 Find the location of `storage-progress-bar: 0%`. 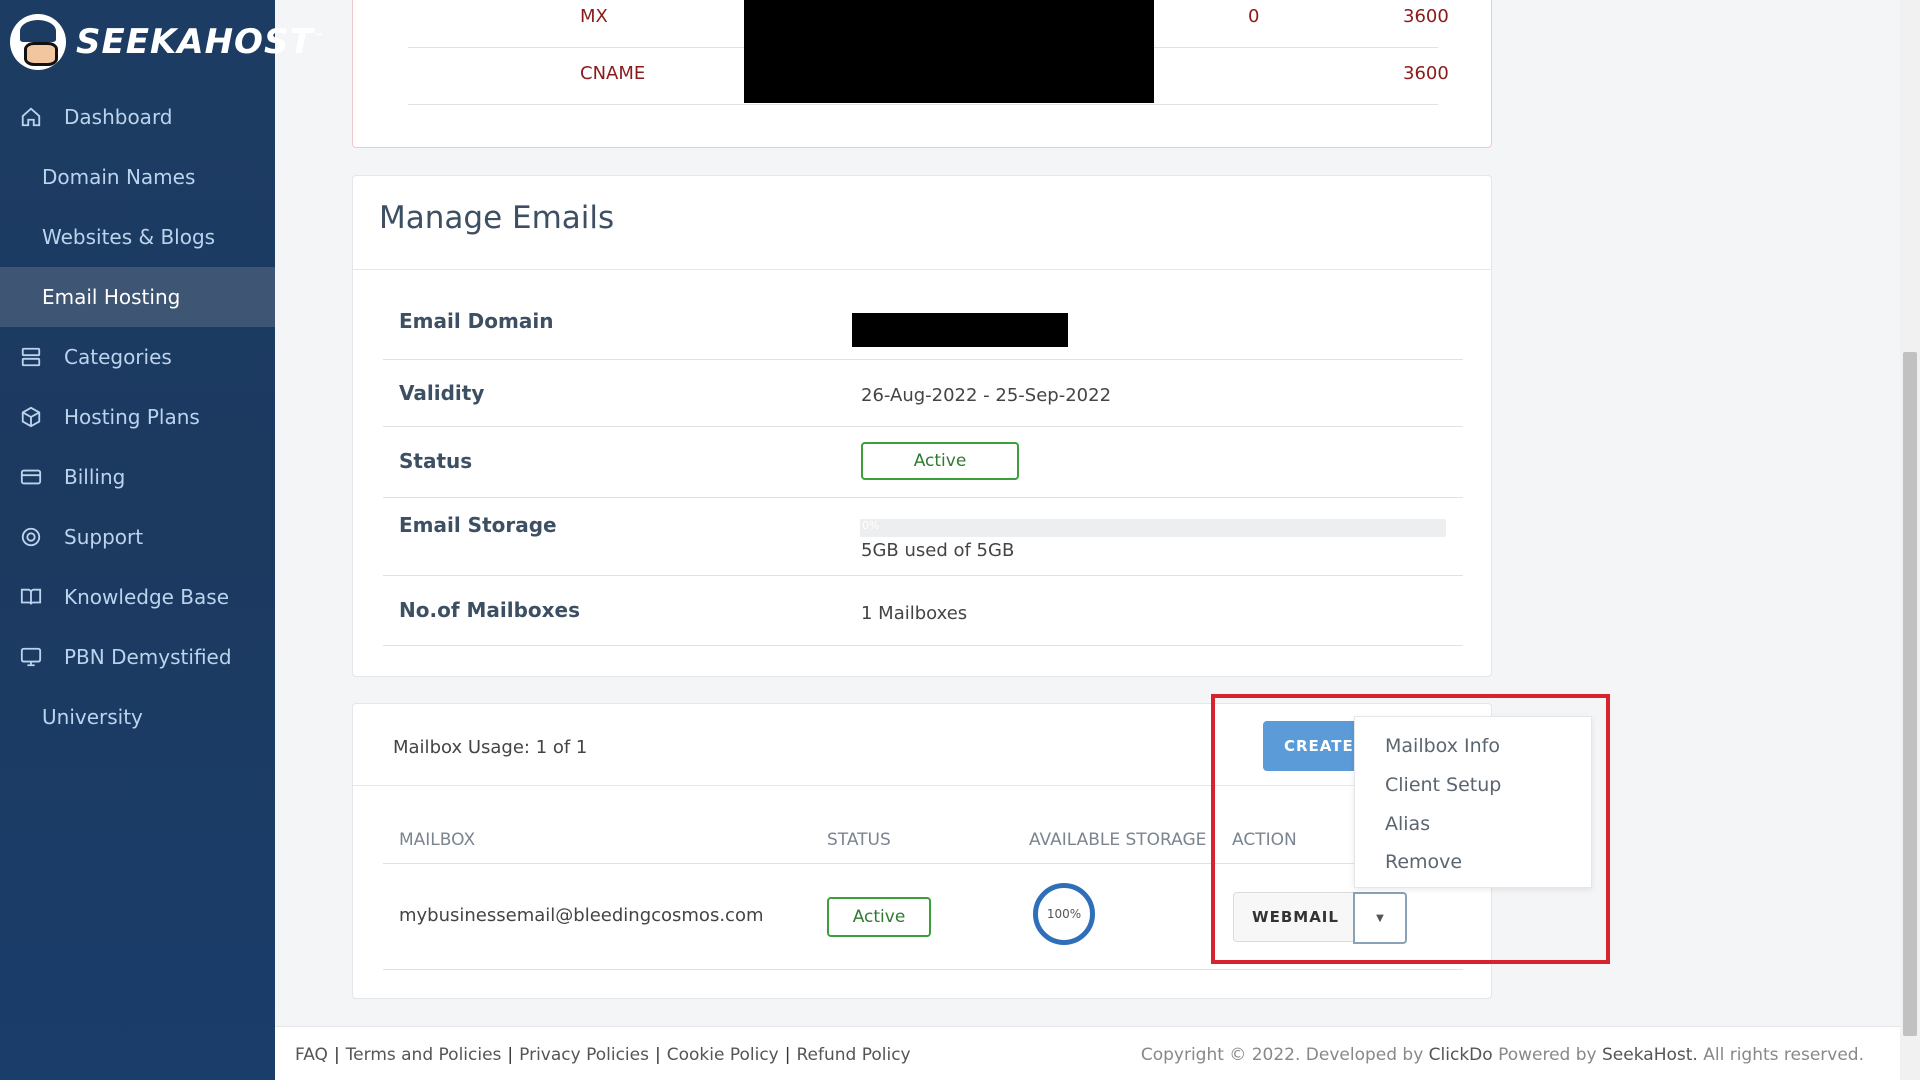

storage-progress-bar: 0% is located at coordinates (1153, 528).